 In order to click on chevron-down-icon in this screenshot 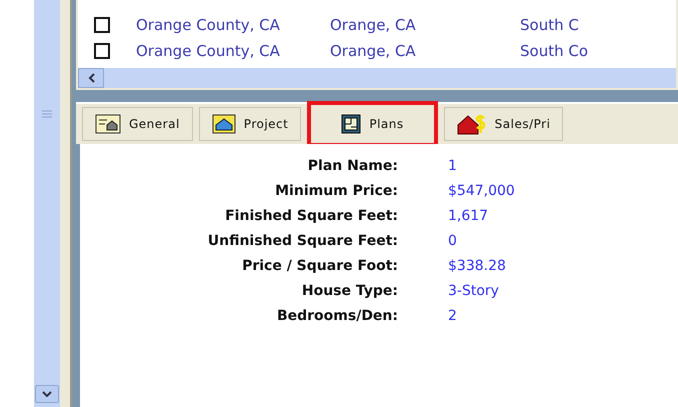, I will do `click(47, 394)`.